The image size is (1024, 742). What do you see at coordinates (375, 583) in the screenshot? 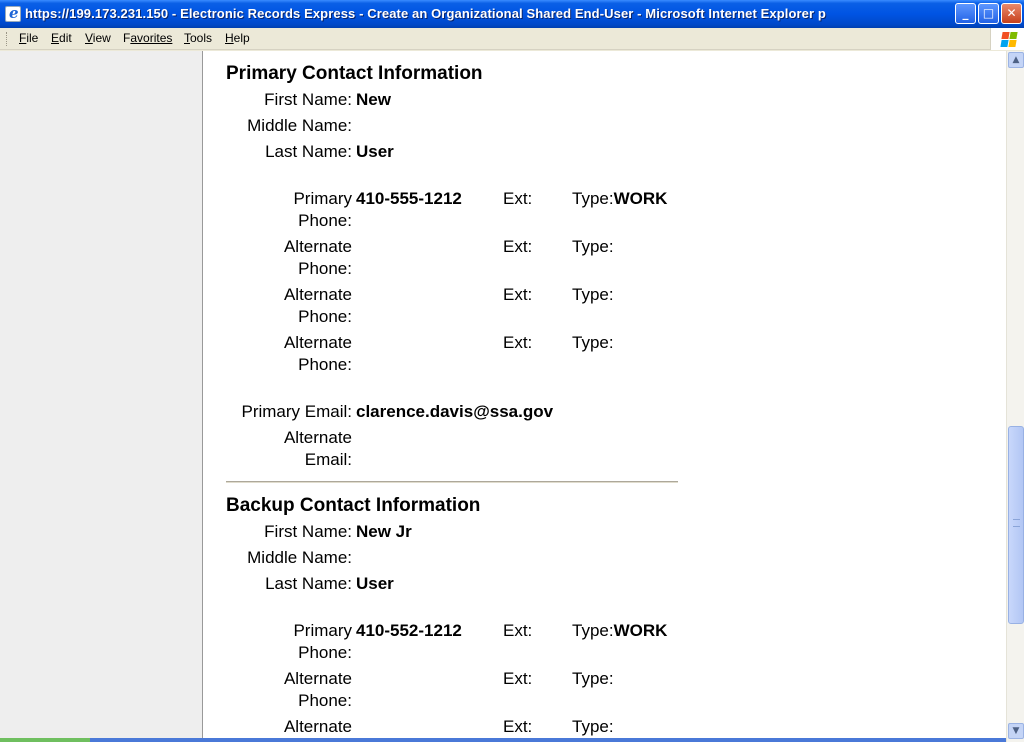
I see `backup-last-name-value: User` at bounding box center [375, 583].